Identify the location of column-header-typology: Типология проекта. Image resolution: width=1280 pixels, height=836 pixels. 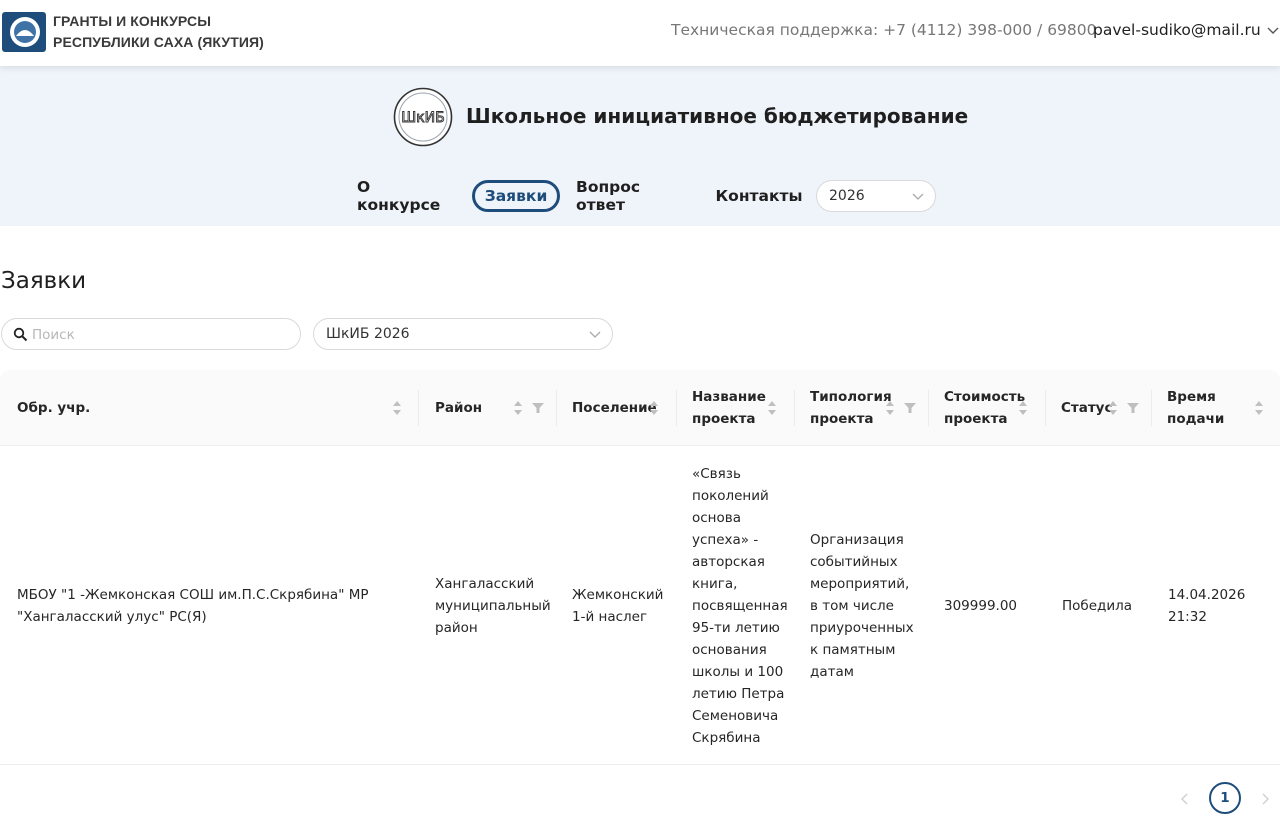
(861, 408).